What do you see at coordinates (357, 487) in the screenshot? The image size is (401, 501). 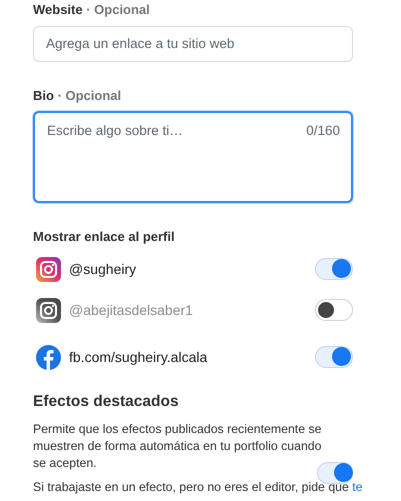 I see `link: te` at bounding box center [357, 487].